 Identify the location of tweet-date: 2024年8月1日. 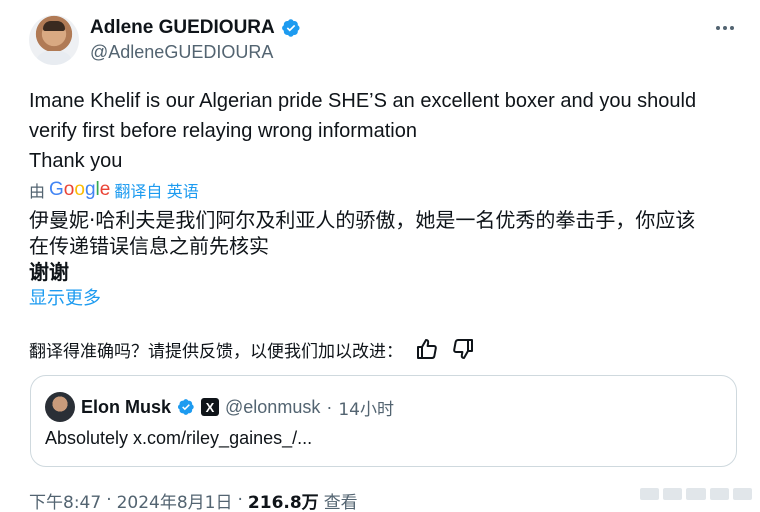
(175, 500).